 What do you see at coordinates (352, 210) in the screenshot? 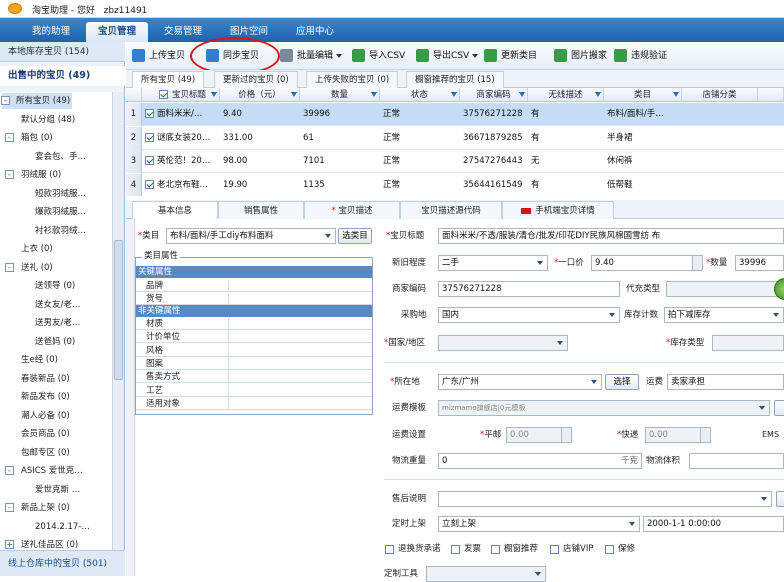
I see `tab-description: * 宝贝描述` at bounding box center [352, 210].